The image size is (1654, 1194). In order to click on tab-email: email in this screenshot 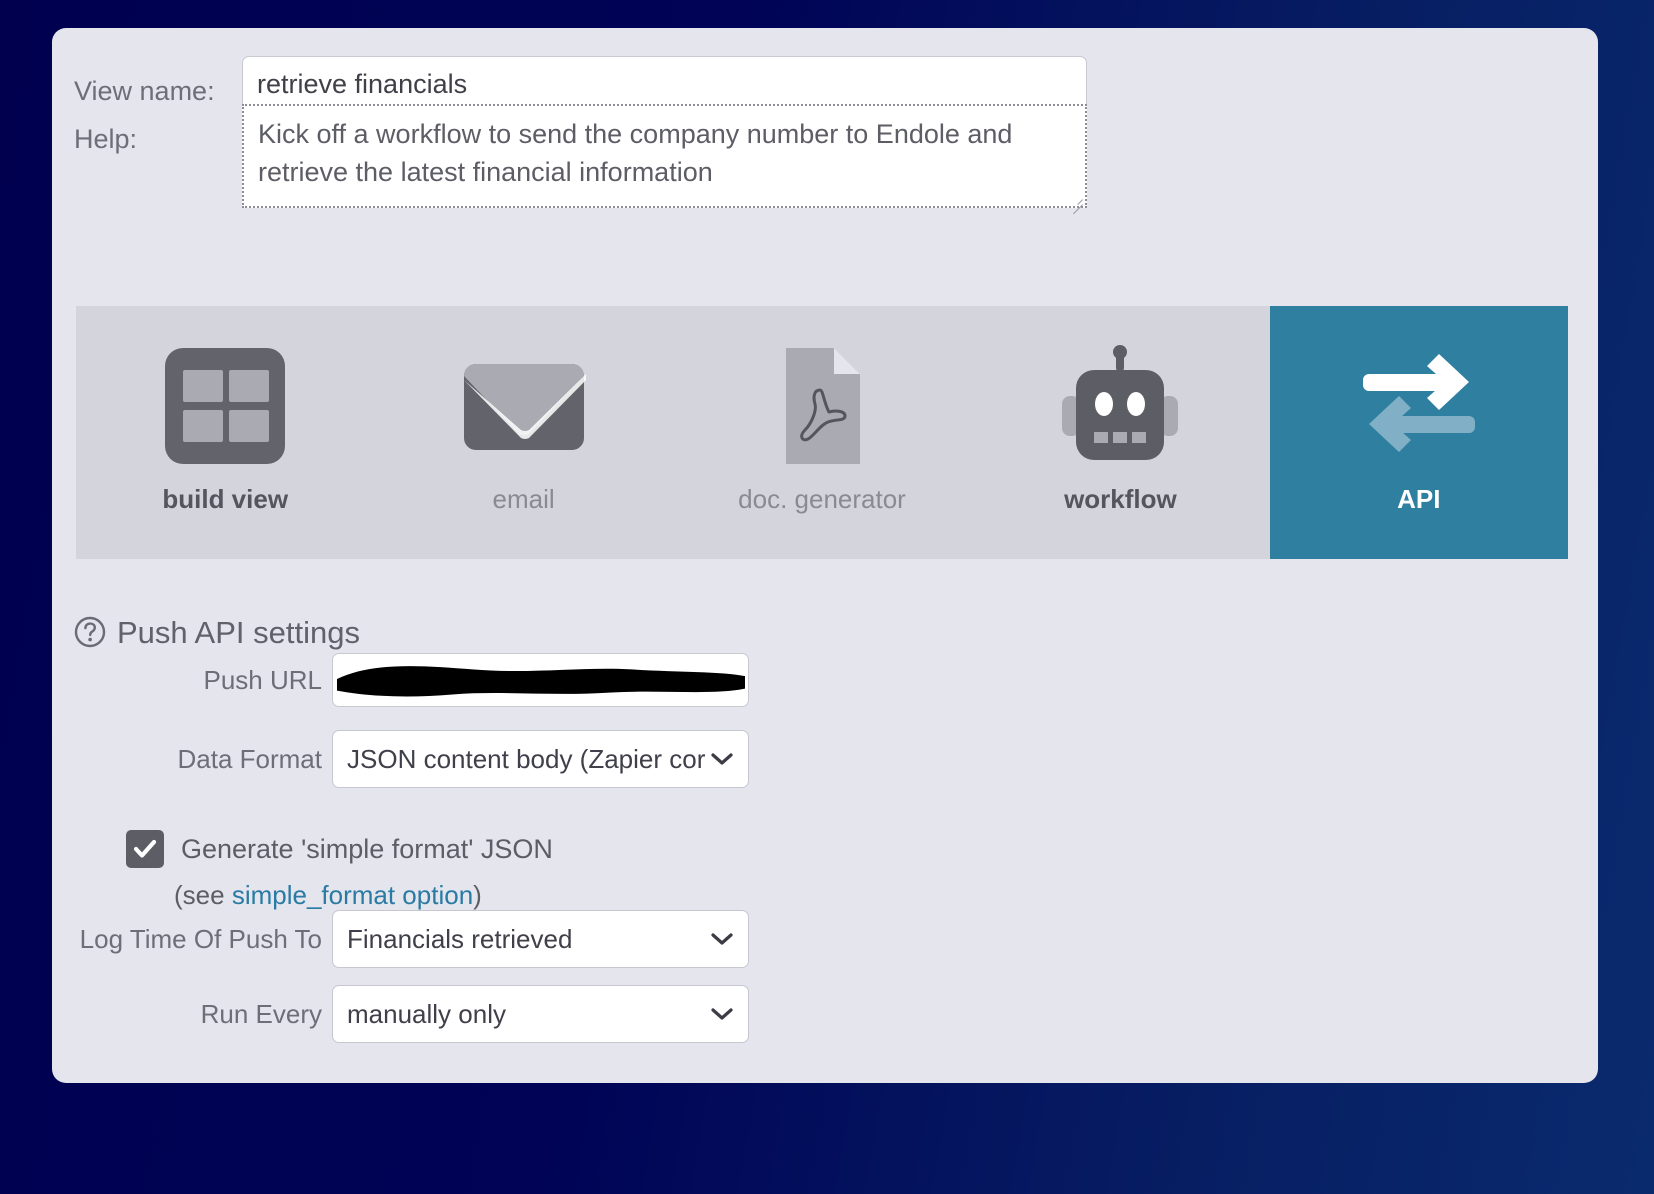, I will do `click(523, 432)`.